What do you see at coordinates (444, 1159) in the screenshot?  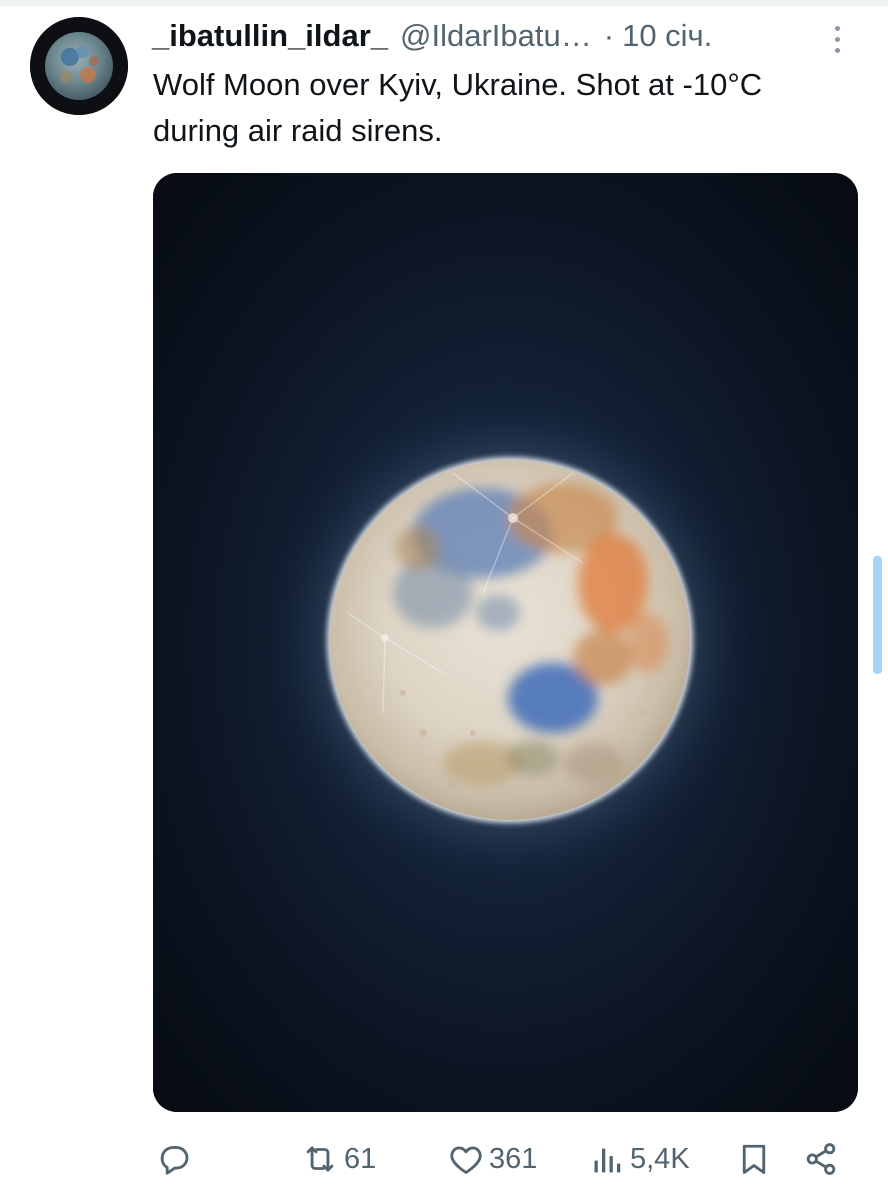 I see `tweet-actions-bar: 61 361 5,4K` at bounding box center [444, 1159].